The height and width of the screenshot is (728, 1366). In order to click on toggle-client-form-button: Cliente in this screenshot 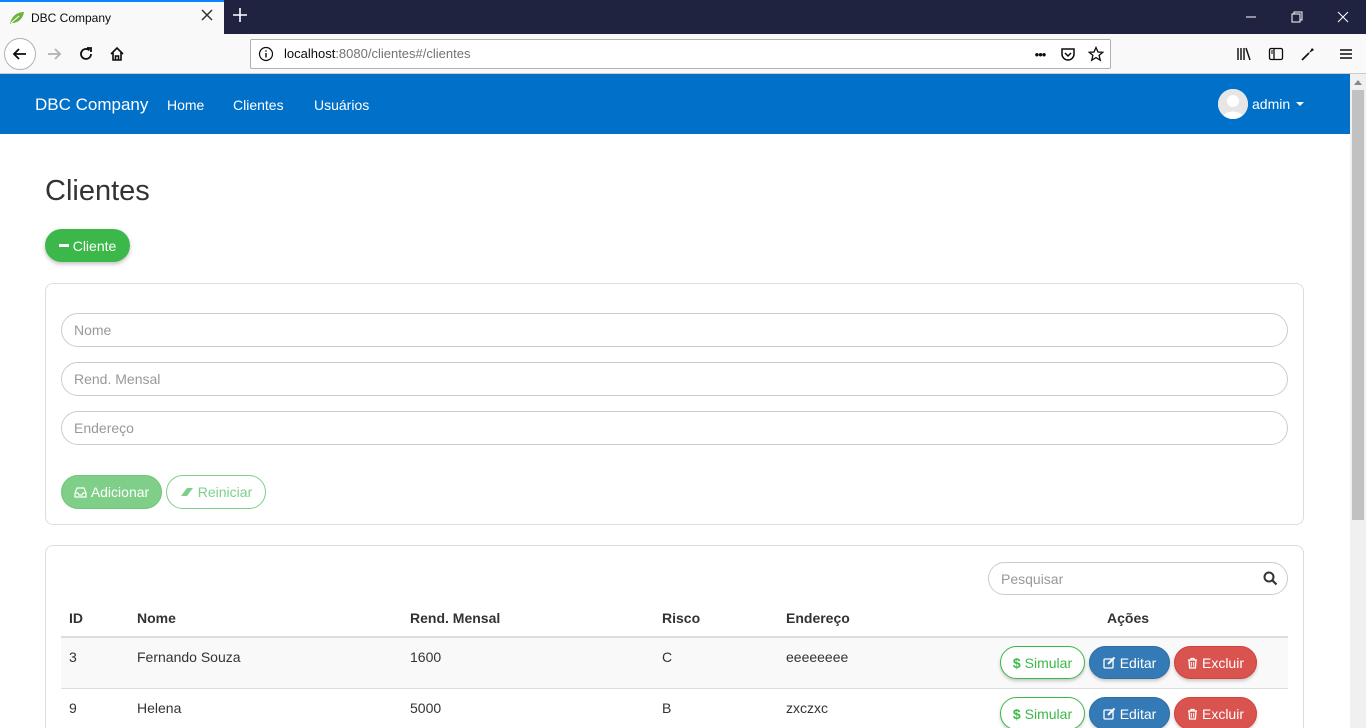, I will do `click(87, 245)`.